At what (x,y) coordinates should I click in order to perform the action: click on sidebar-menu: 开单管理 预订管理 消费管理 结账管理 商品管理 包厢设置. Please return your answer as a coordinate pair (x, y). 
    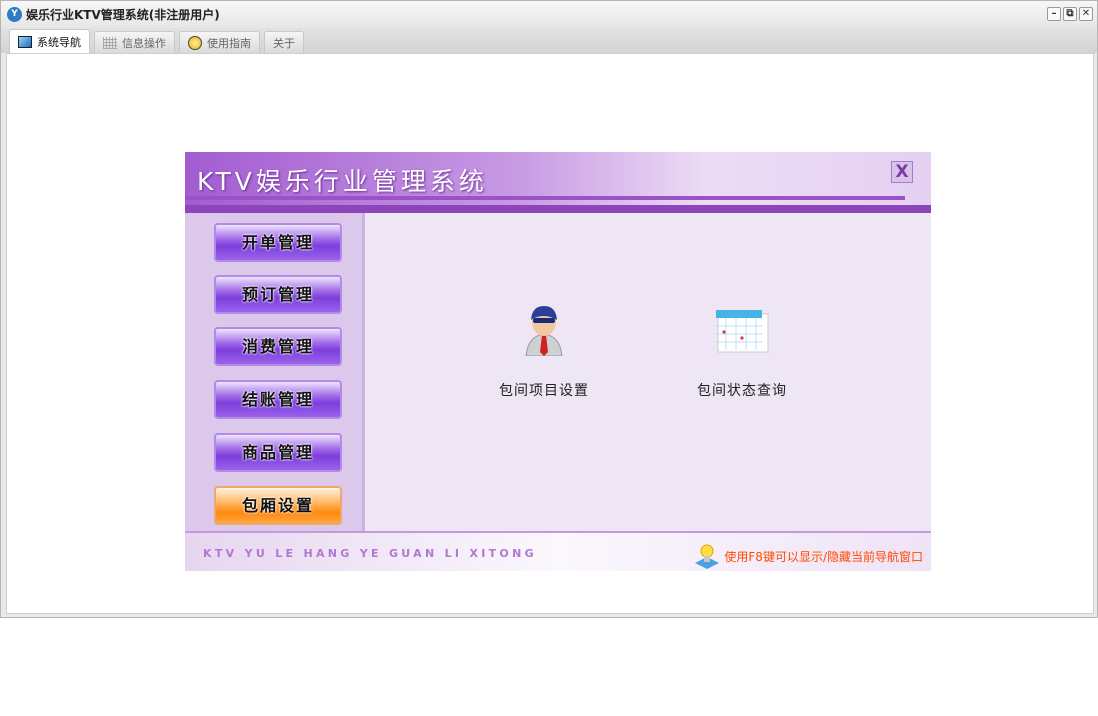
    Looking at the image, I should click on (275, 372).